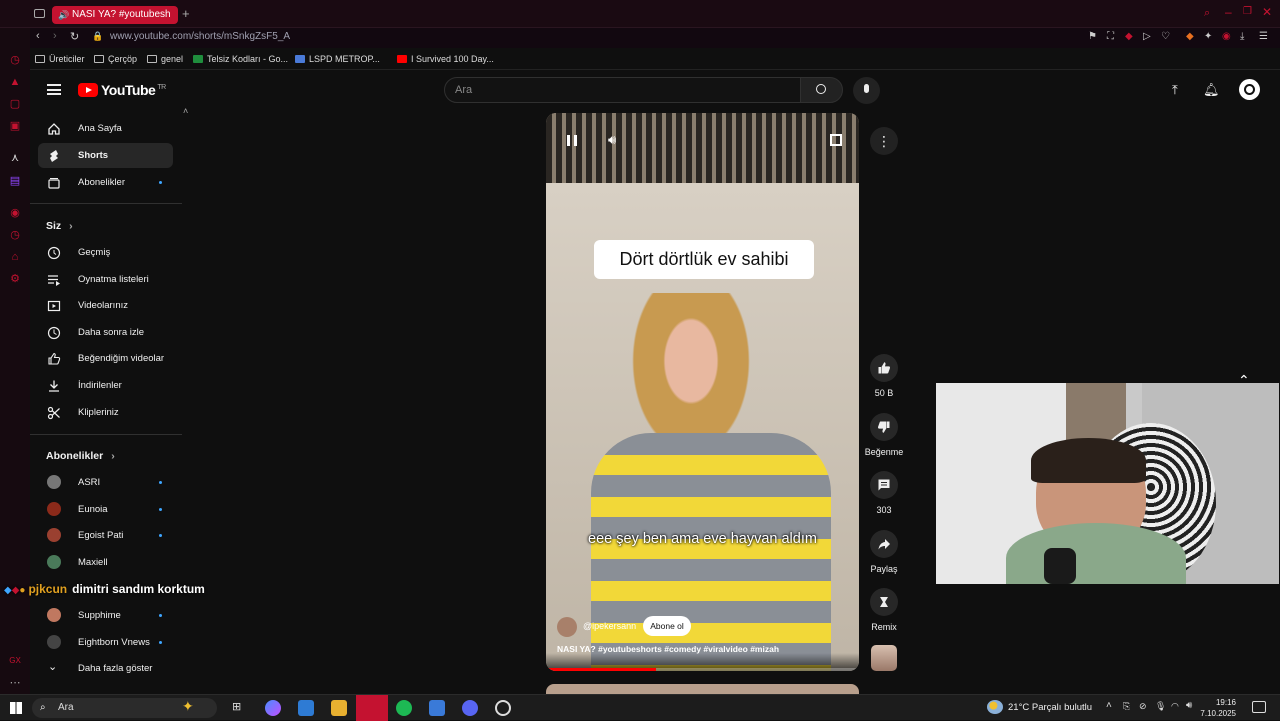 The width and height of the screenshot is (1280, 721). Describe the element at coordinates (165, 59) in the screenshot. I see `bookmark-folder: genel` at that location.